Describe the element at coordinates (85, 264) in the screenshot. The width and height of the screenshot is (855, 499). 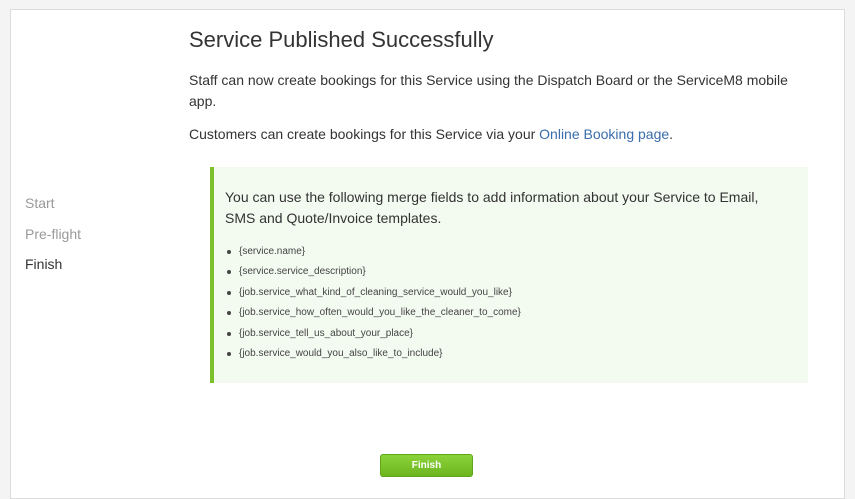
I see `step-finish: Finish` at that location.